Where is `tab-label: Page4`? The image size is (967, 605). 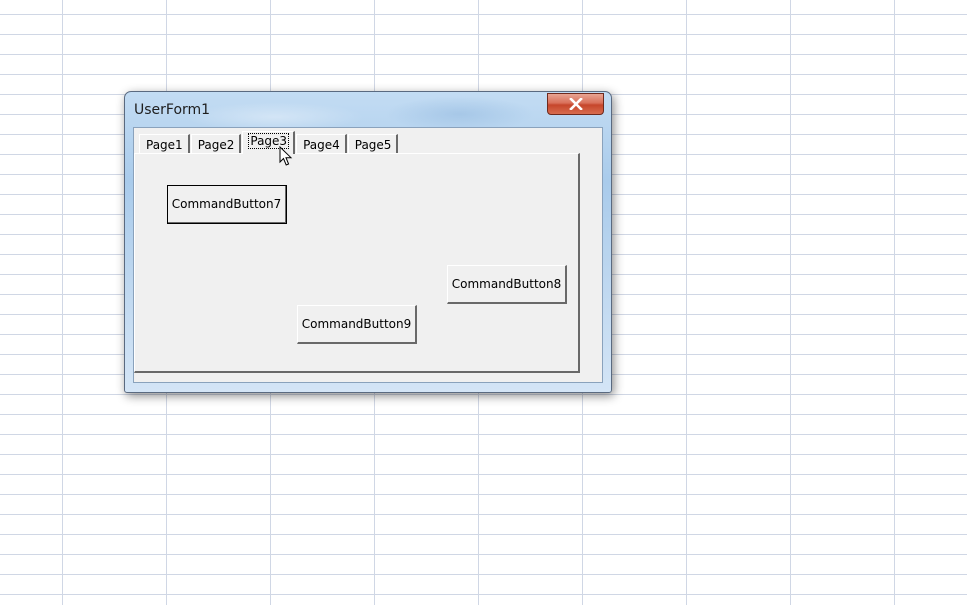
tab-label: Page4 is located at coordinates (321, 145).